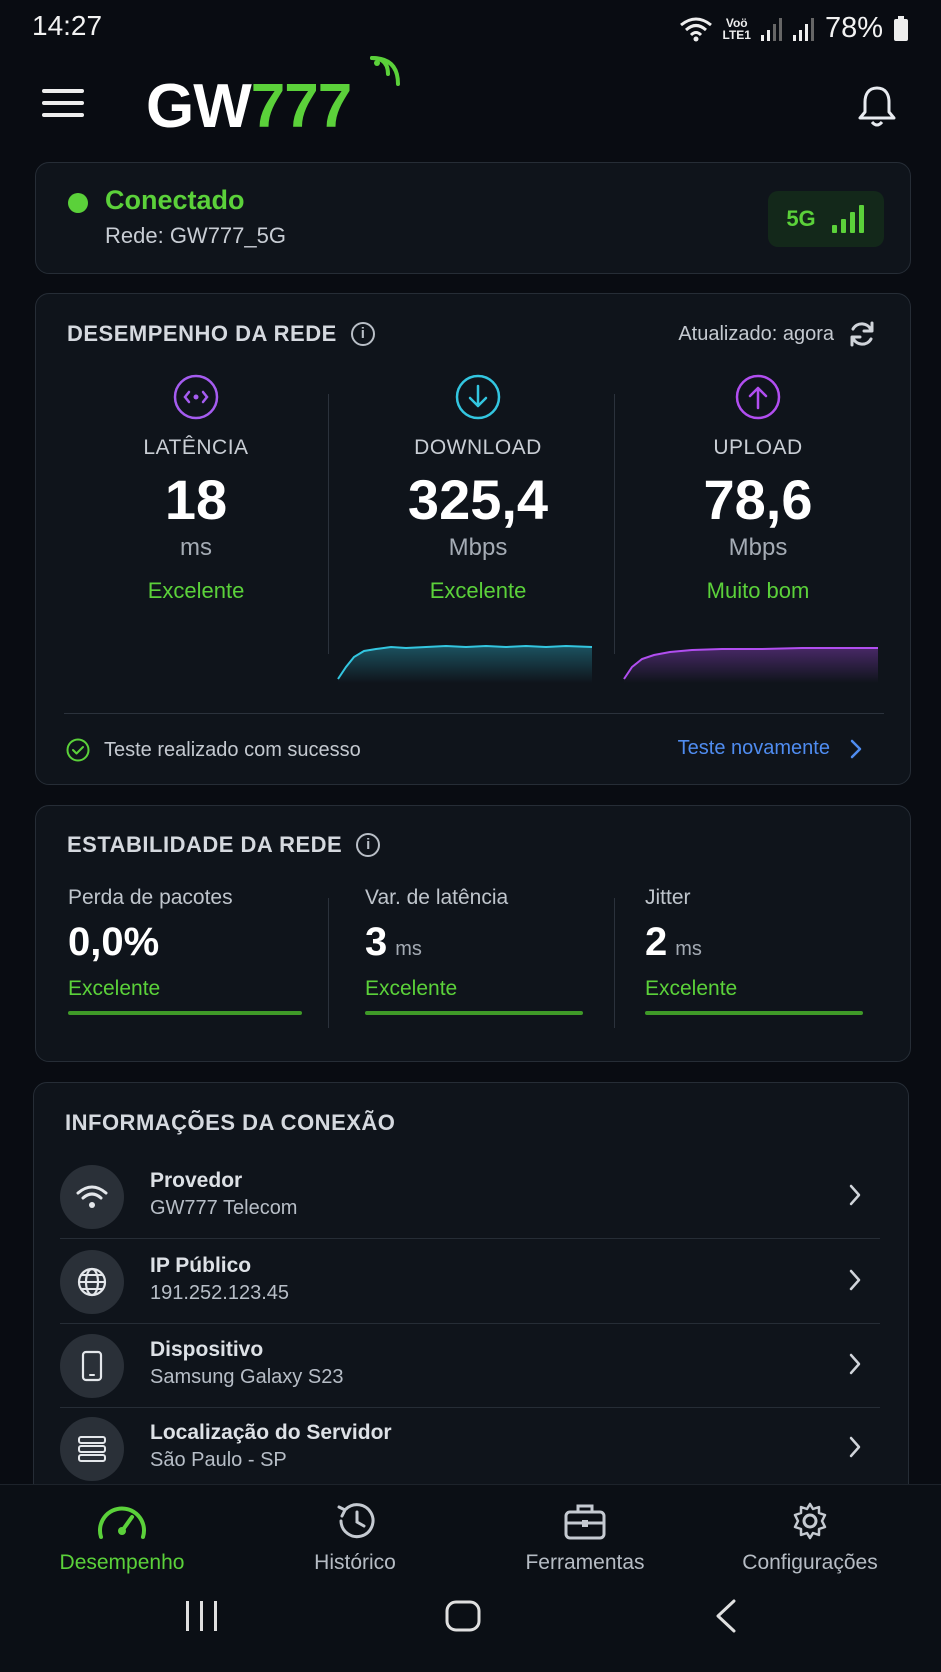 Image resolution: width=941 pixels, height=1672 pixels. Describe the element at coordinates (230, 1122) in the screenshot. I see `info-title: INFORMAÇÕES DA CONEXÃO` at that location.